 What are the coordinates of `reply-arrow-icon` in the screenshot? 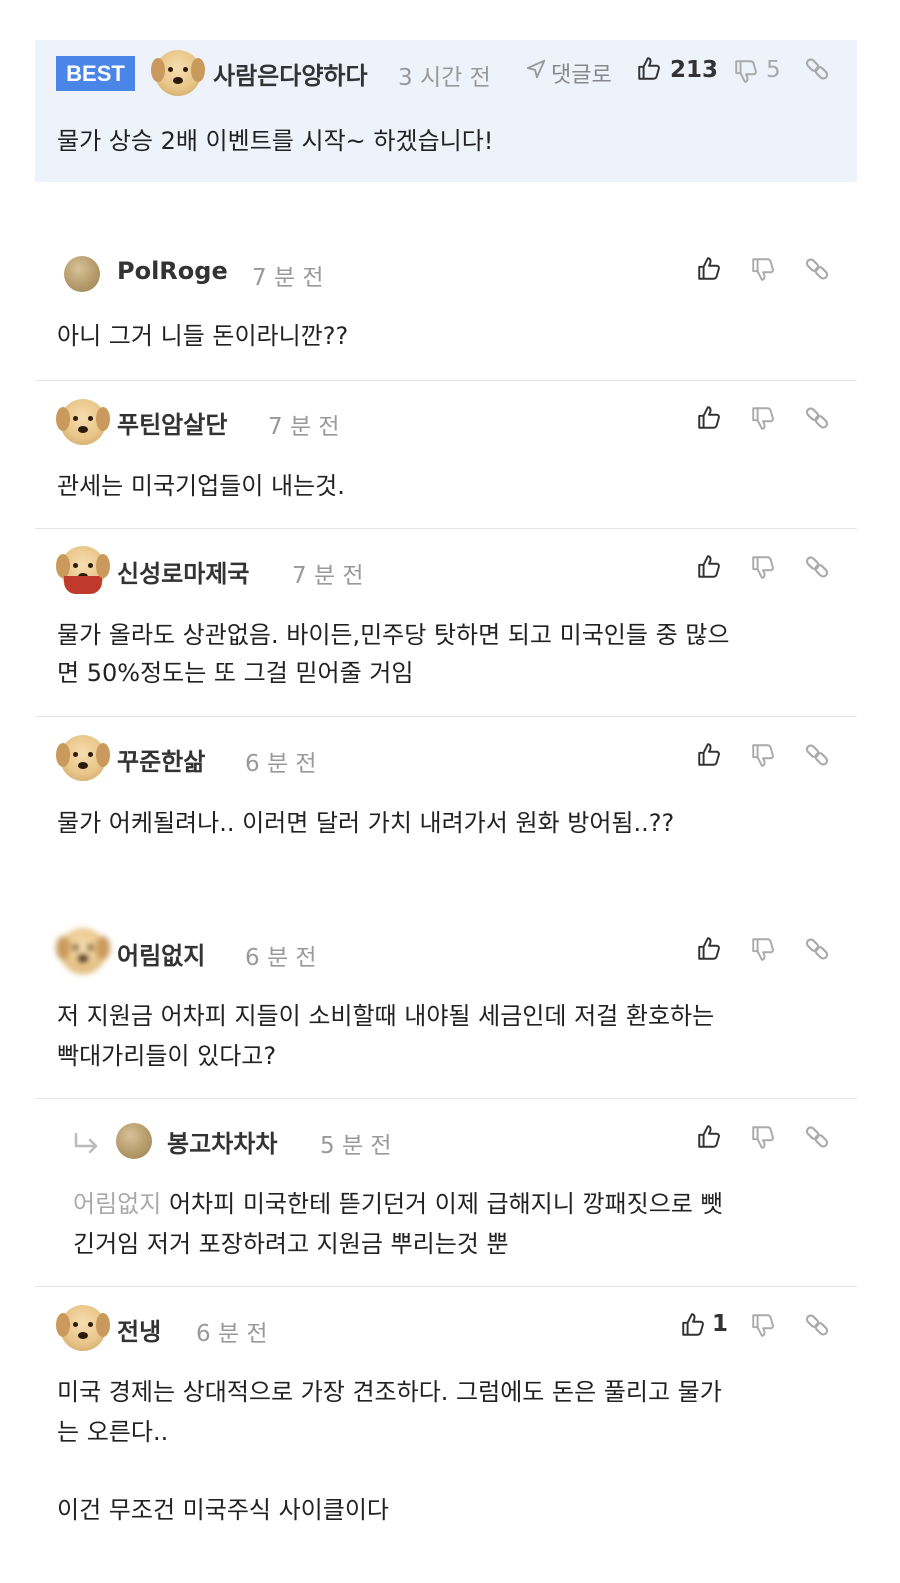 It's located at (87, 1144).